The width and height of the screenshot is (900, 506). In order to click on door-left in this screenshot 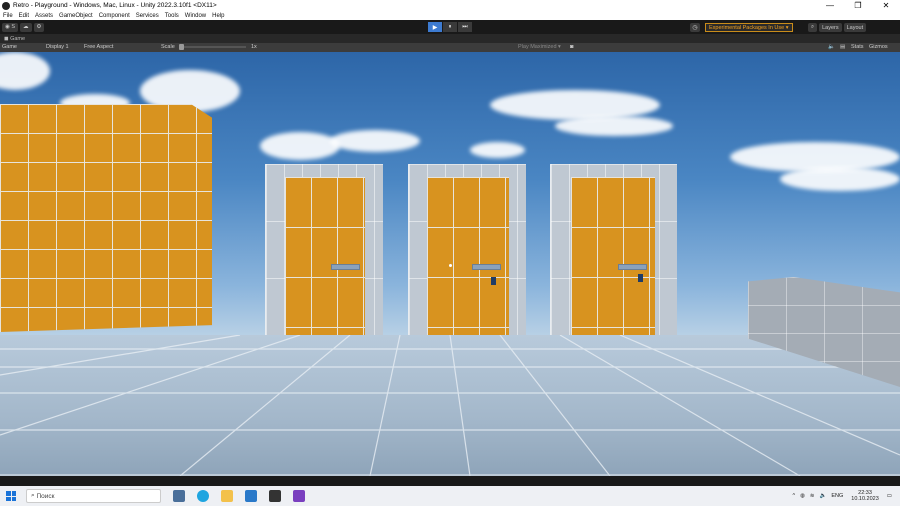, I will do `click(325, 256)`.